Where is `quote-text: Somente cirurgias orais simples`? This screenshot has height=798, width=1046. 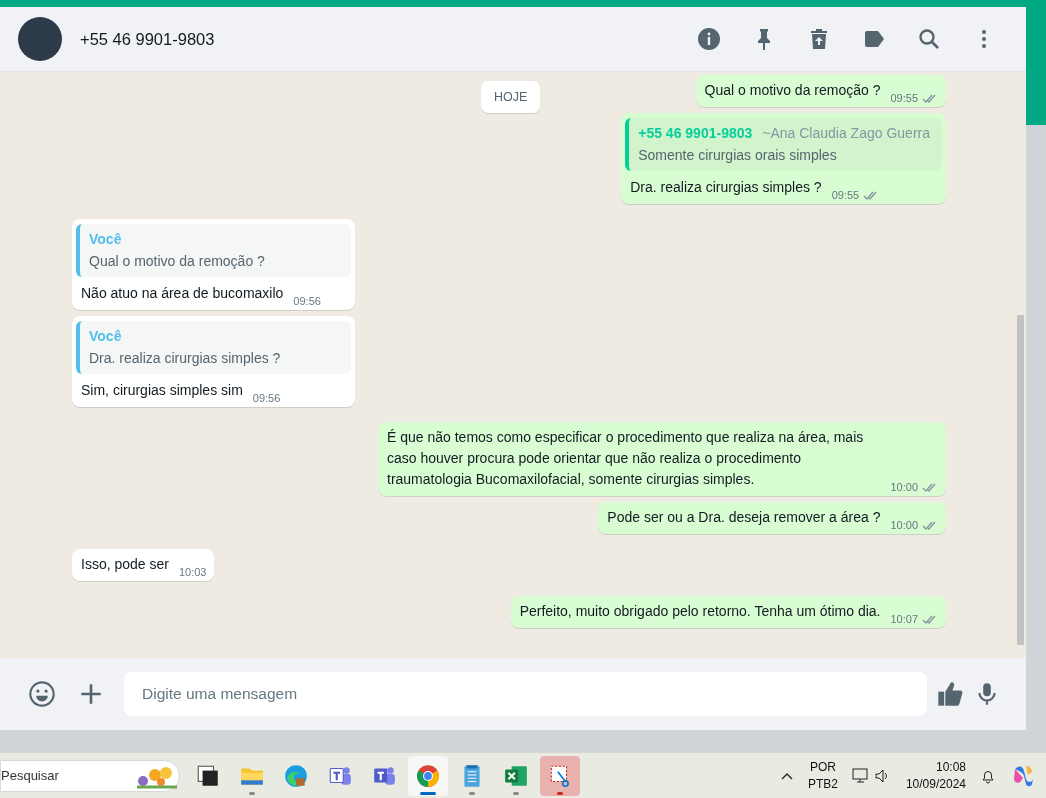
quote-text: Somente cirurgias orais simples is located at coordinates (738, 155).